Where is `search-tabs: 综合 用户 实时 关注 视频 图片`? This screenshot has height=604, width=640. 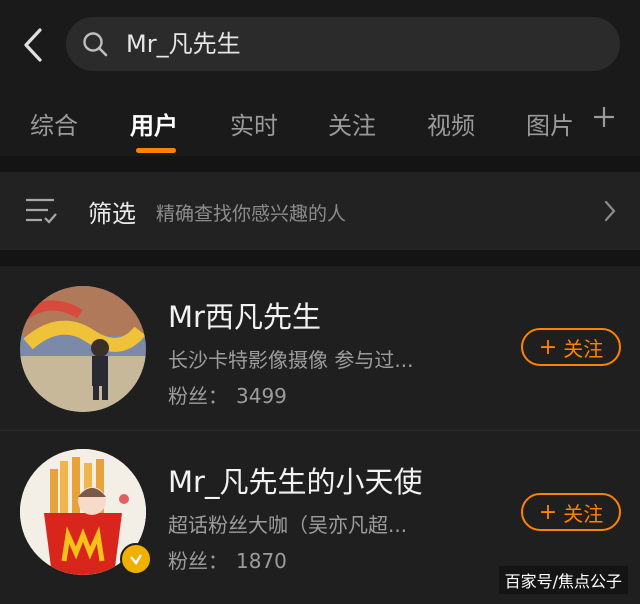 search-tabs: 综合 用户 实时 关注 视频 图片 is located at coordinates (320, 123).